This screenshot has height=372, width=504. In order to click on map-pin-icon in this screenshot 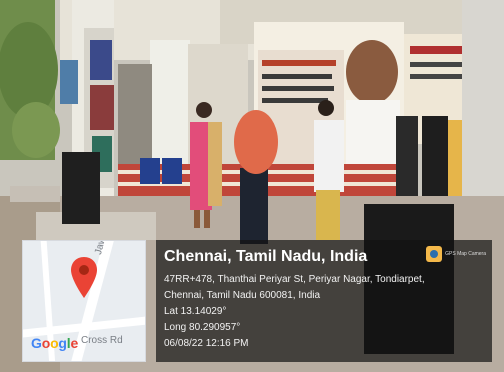, I will do `click(84, 277)`.